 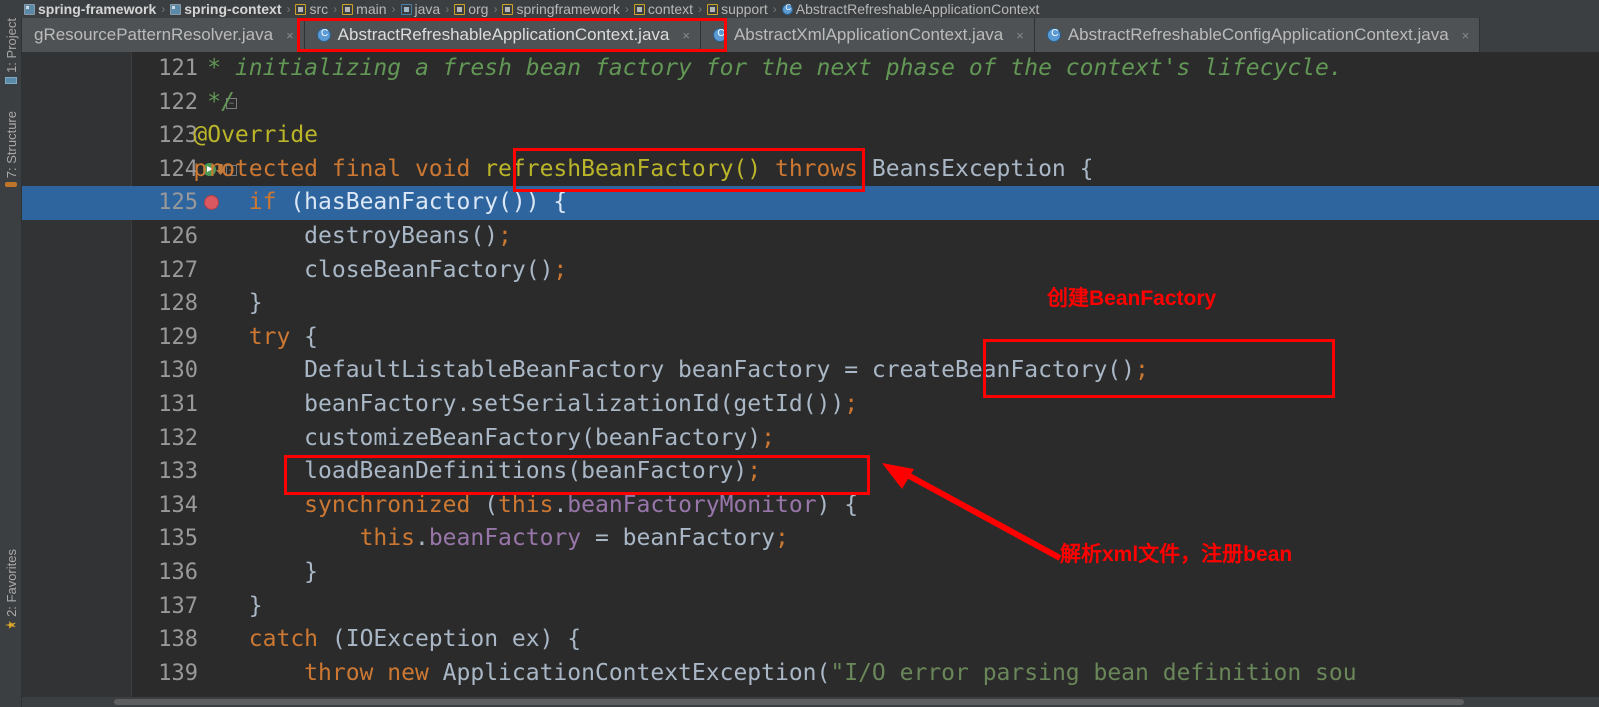 I want to click on breadcrumb-item-src: src, so click(x=311, y=9).